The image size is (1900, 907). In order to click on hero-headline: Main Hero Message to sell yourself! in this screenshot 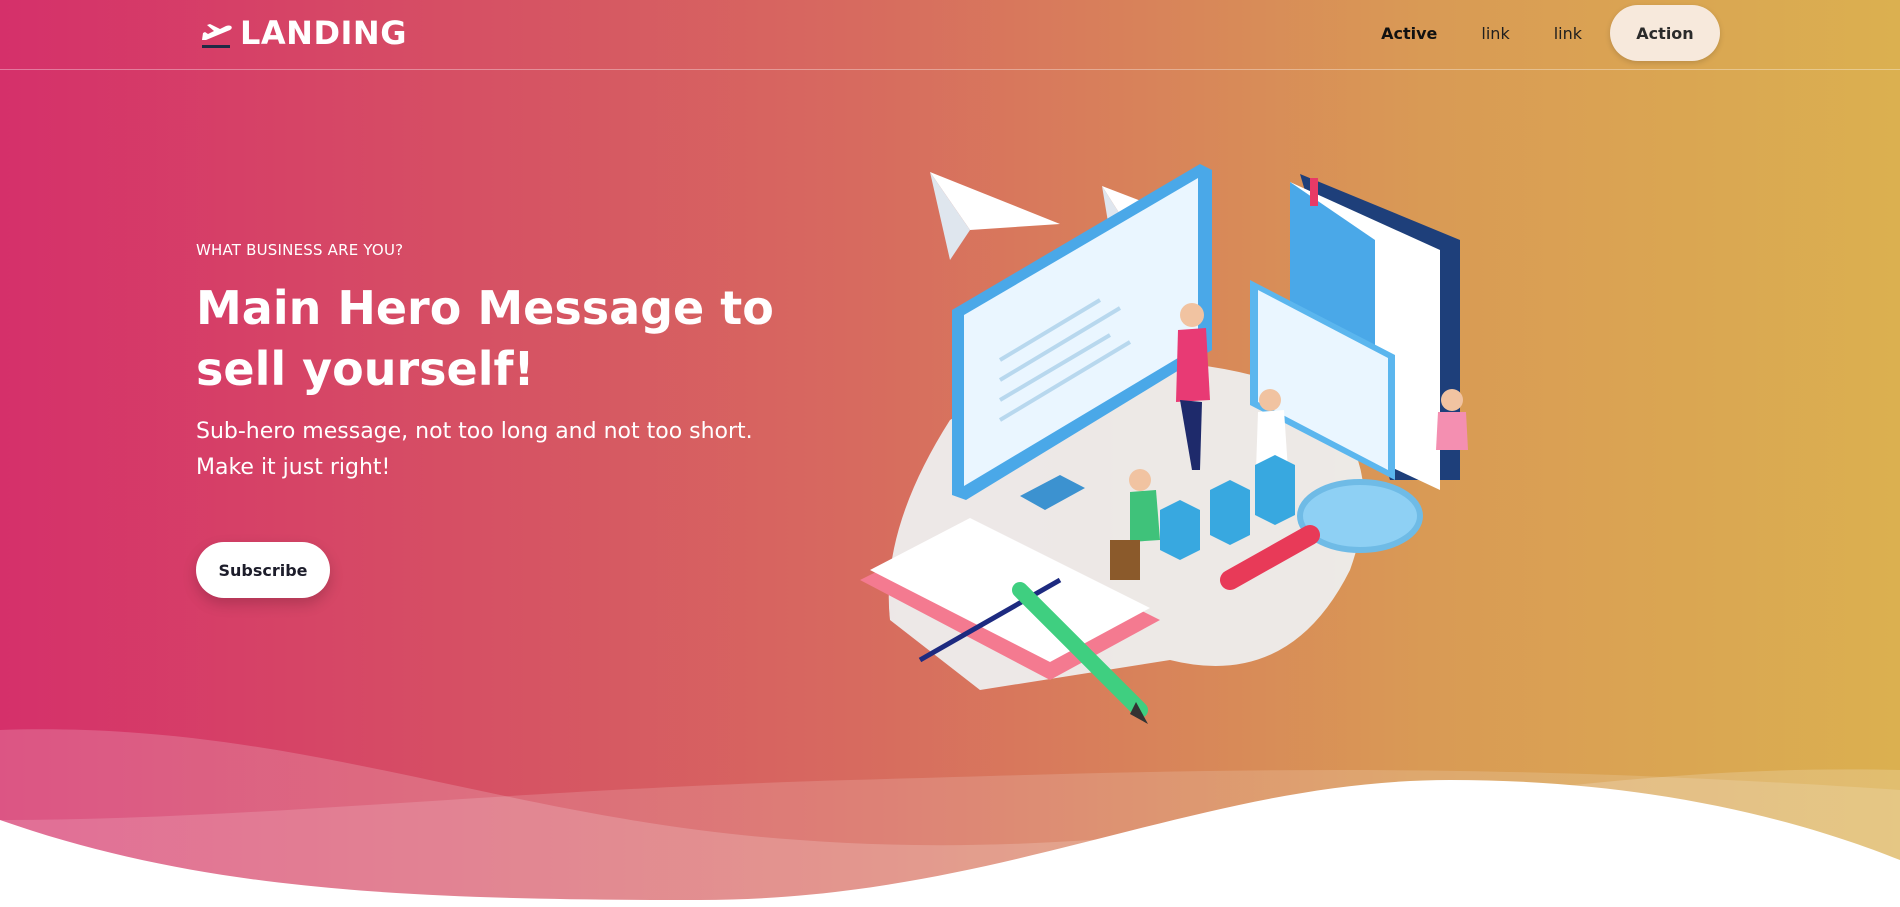, I will do `click(485, 338)`.